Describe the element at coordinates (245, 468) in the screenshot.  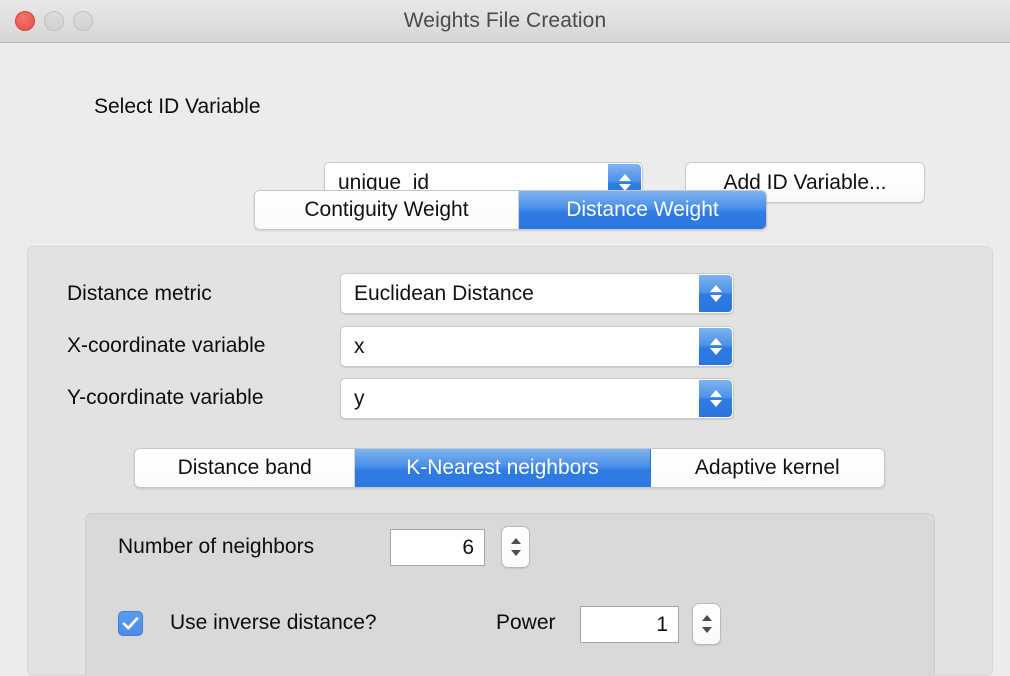
I see `tab-distance-band: Distance band` at that location.